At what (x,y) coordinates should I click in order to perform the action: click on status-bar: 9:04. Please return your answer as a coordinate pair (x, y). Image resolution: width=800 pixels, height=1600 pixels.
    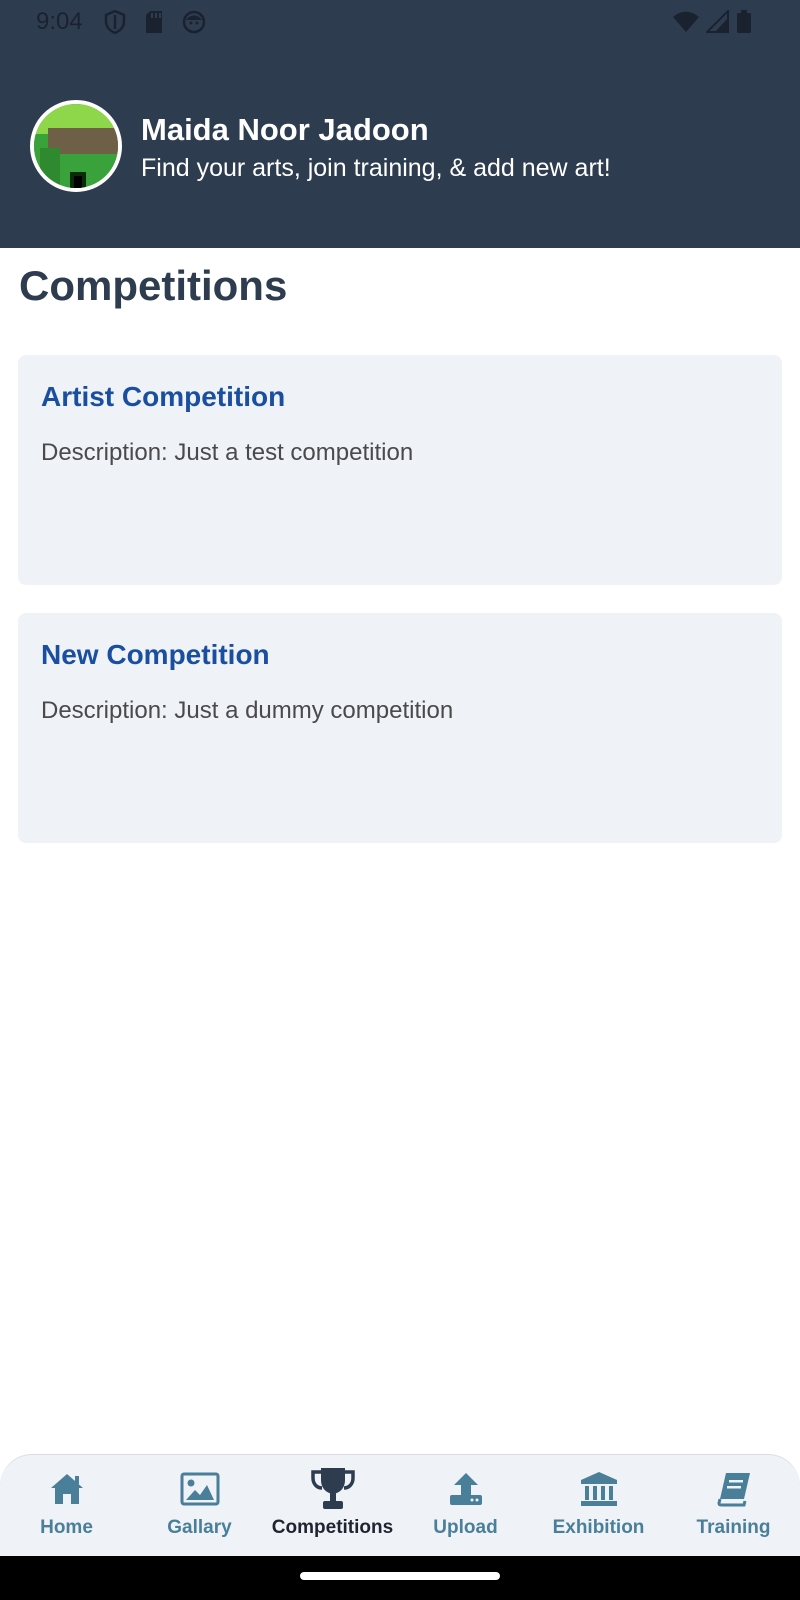
    Looking at the image, I should click on (400, 23).